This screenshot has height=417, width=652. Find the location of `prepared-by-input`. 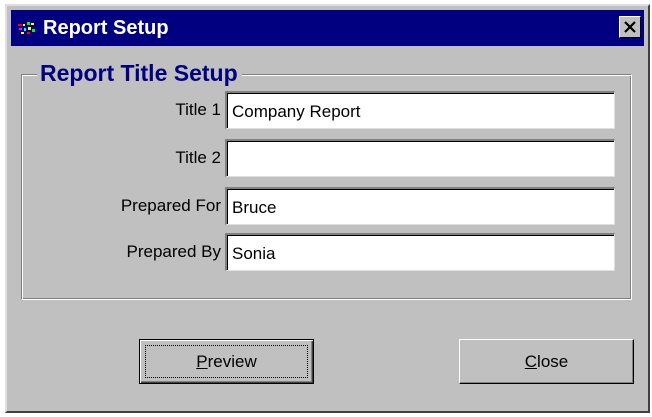

prepared-by-input is located at coordinates (420, 252).